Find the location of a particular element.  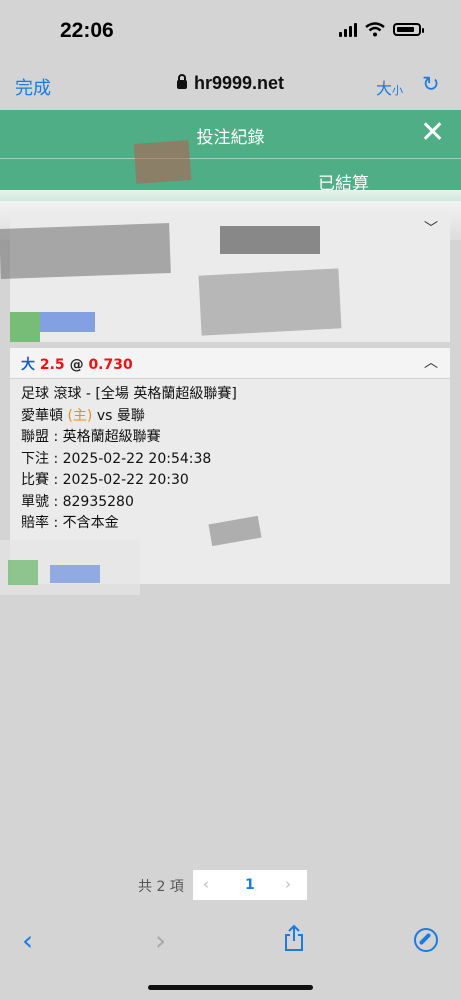

selection-label: 大 is located at coordinates (28, 365).